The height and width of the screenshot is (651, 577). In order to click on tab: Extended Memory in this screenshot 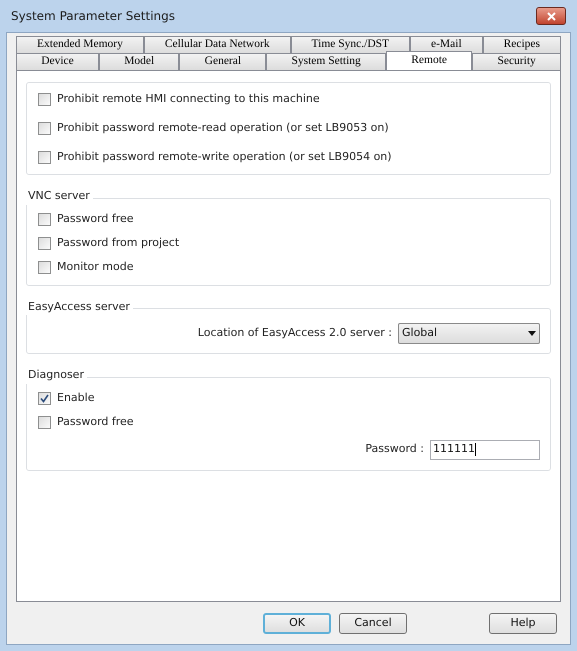, I will do `click(80, 44)`.